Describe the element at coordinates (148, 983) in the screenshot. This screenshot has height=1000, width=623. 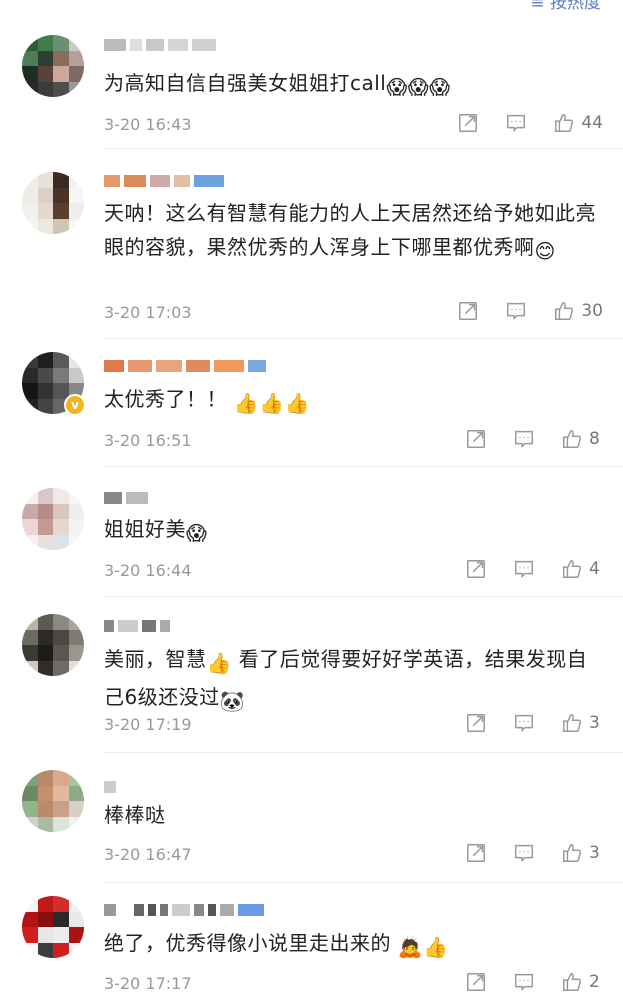
I see `comment-time: 3-20 17:17` at that location.